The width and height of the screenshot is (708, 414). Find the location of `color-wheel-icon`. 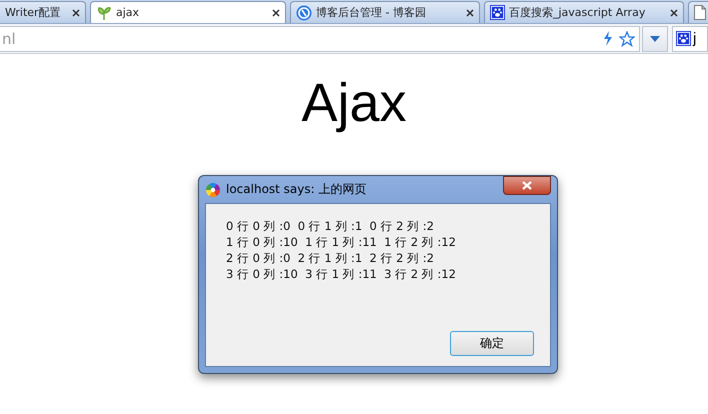

color-wheel-icon is located at coordinates (213, 190).